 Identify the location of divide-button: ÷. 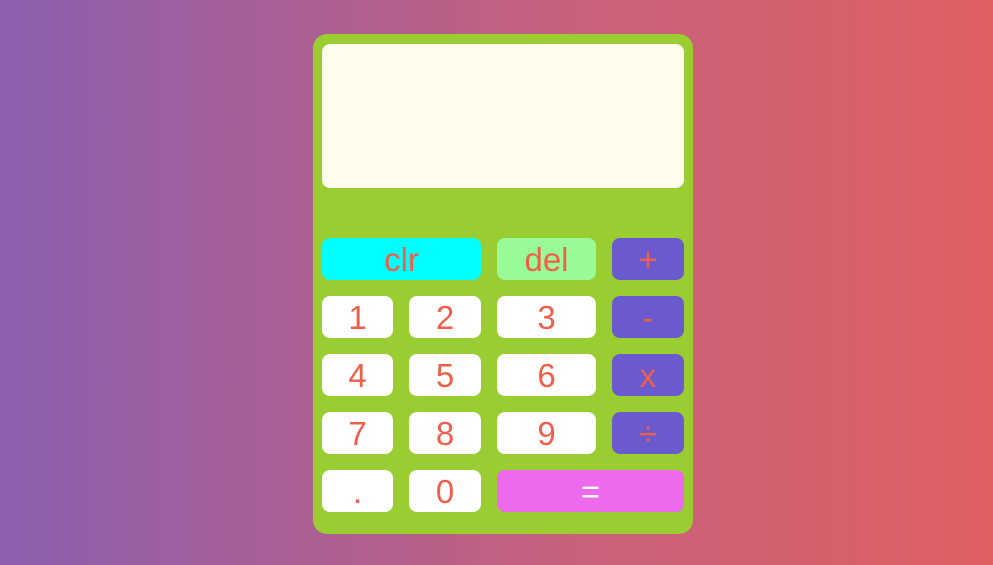
(648, 433).